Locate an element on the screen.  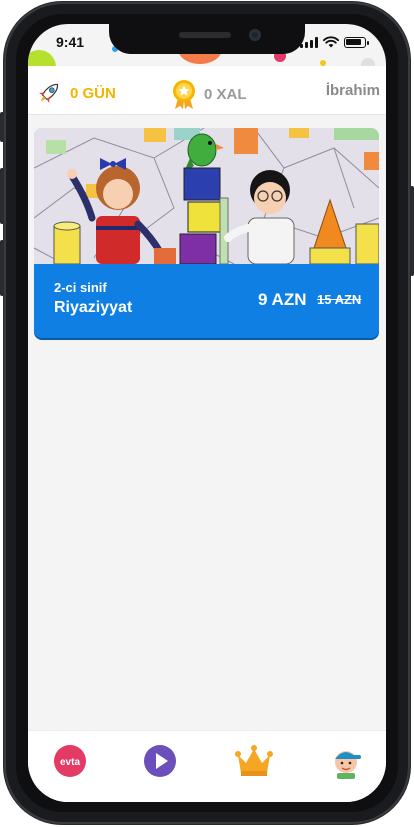
status-icons is located at coordinates (334, 42).